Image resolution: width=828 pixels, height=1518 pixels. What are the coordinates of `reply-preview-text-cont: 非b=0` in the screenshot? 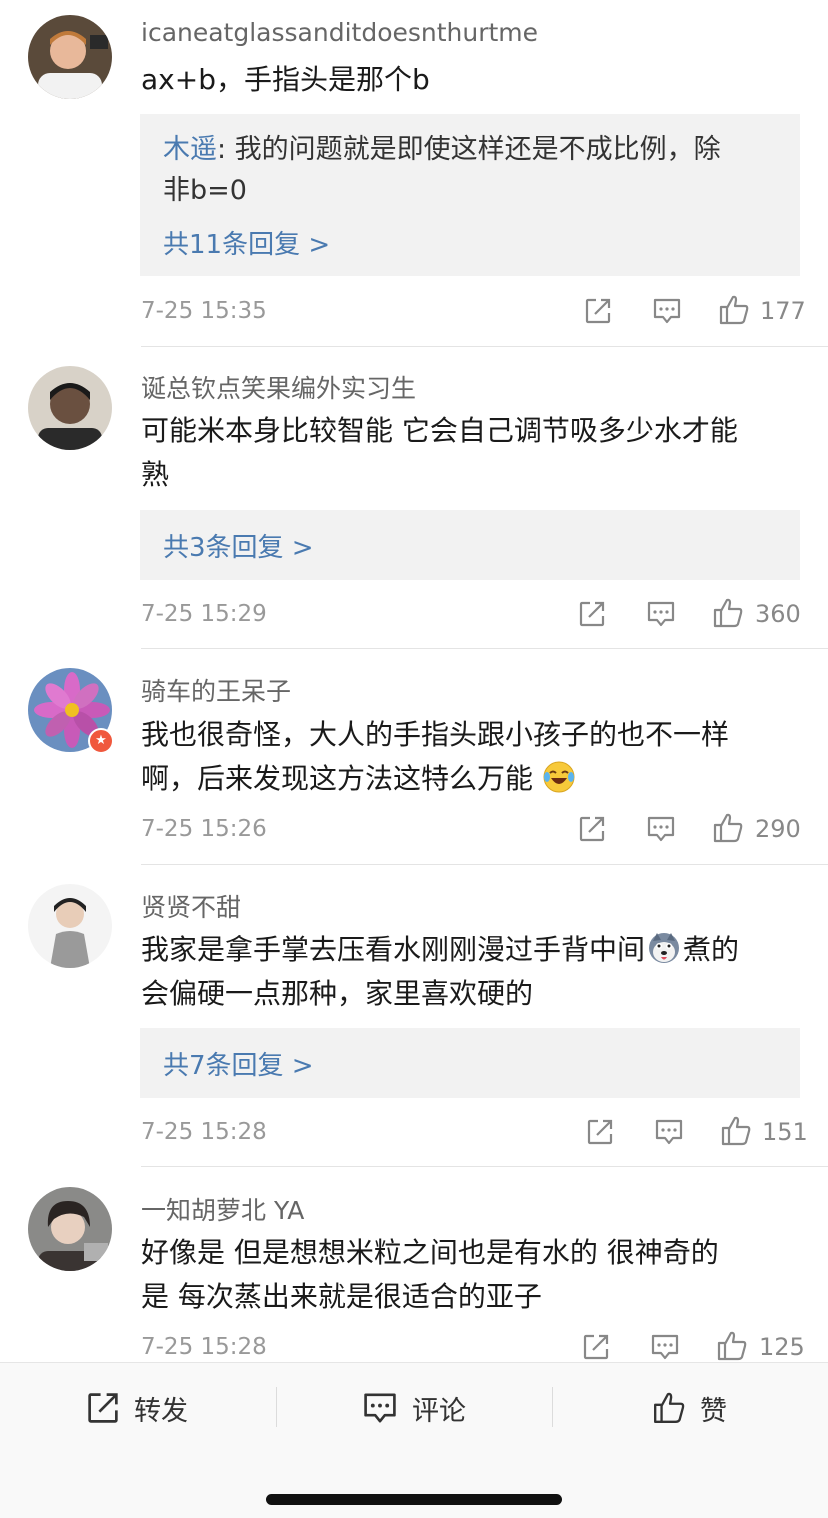 It's located at (205, 190).